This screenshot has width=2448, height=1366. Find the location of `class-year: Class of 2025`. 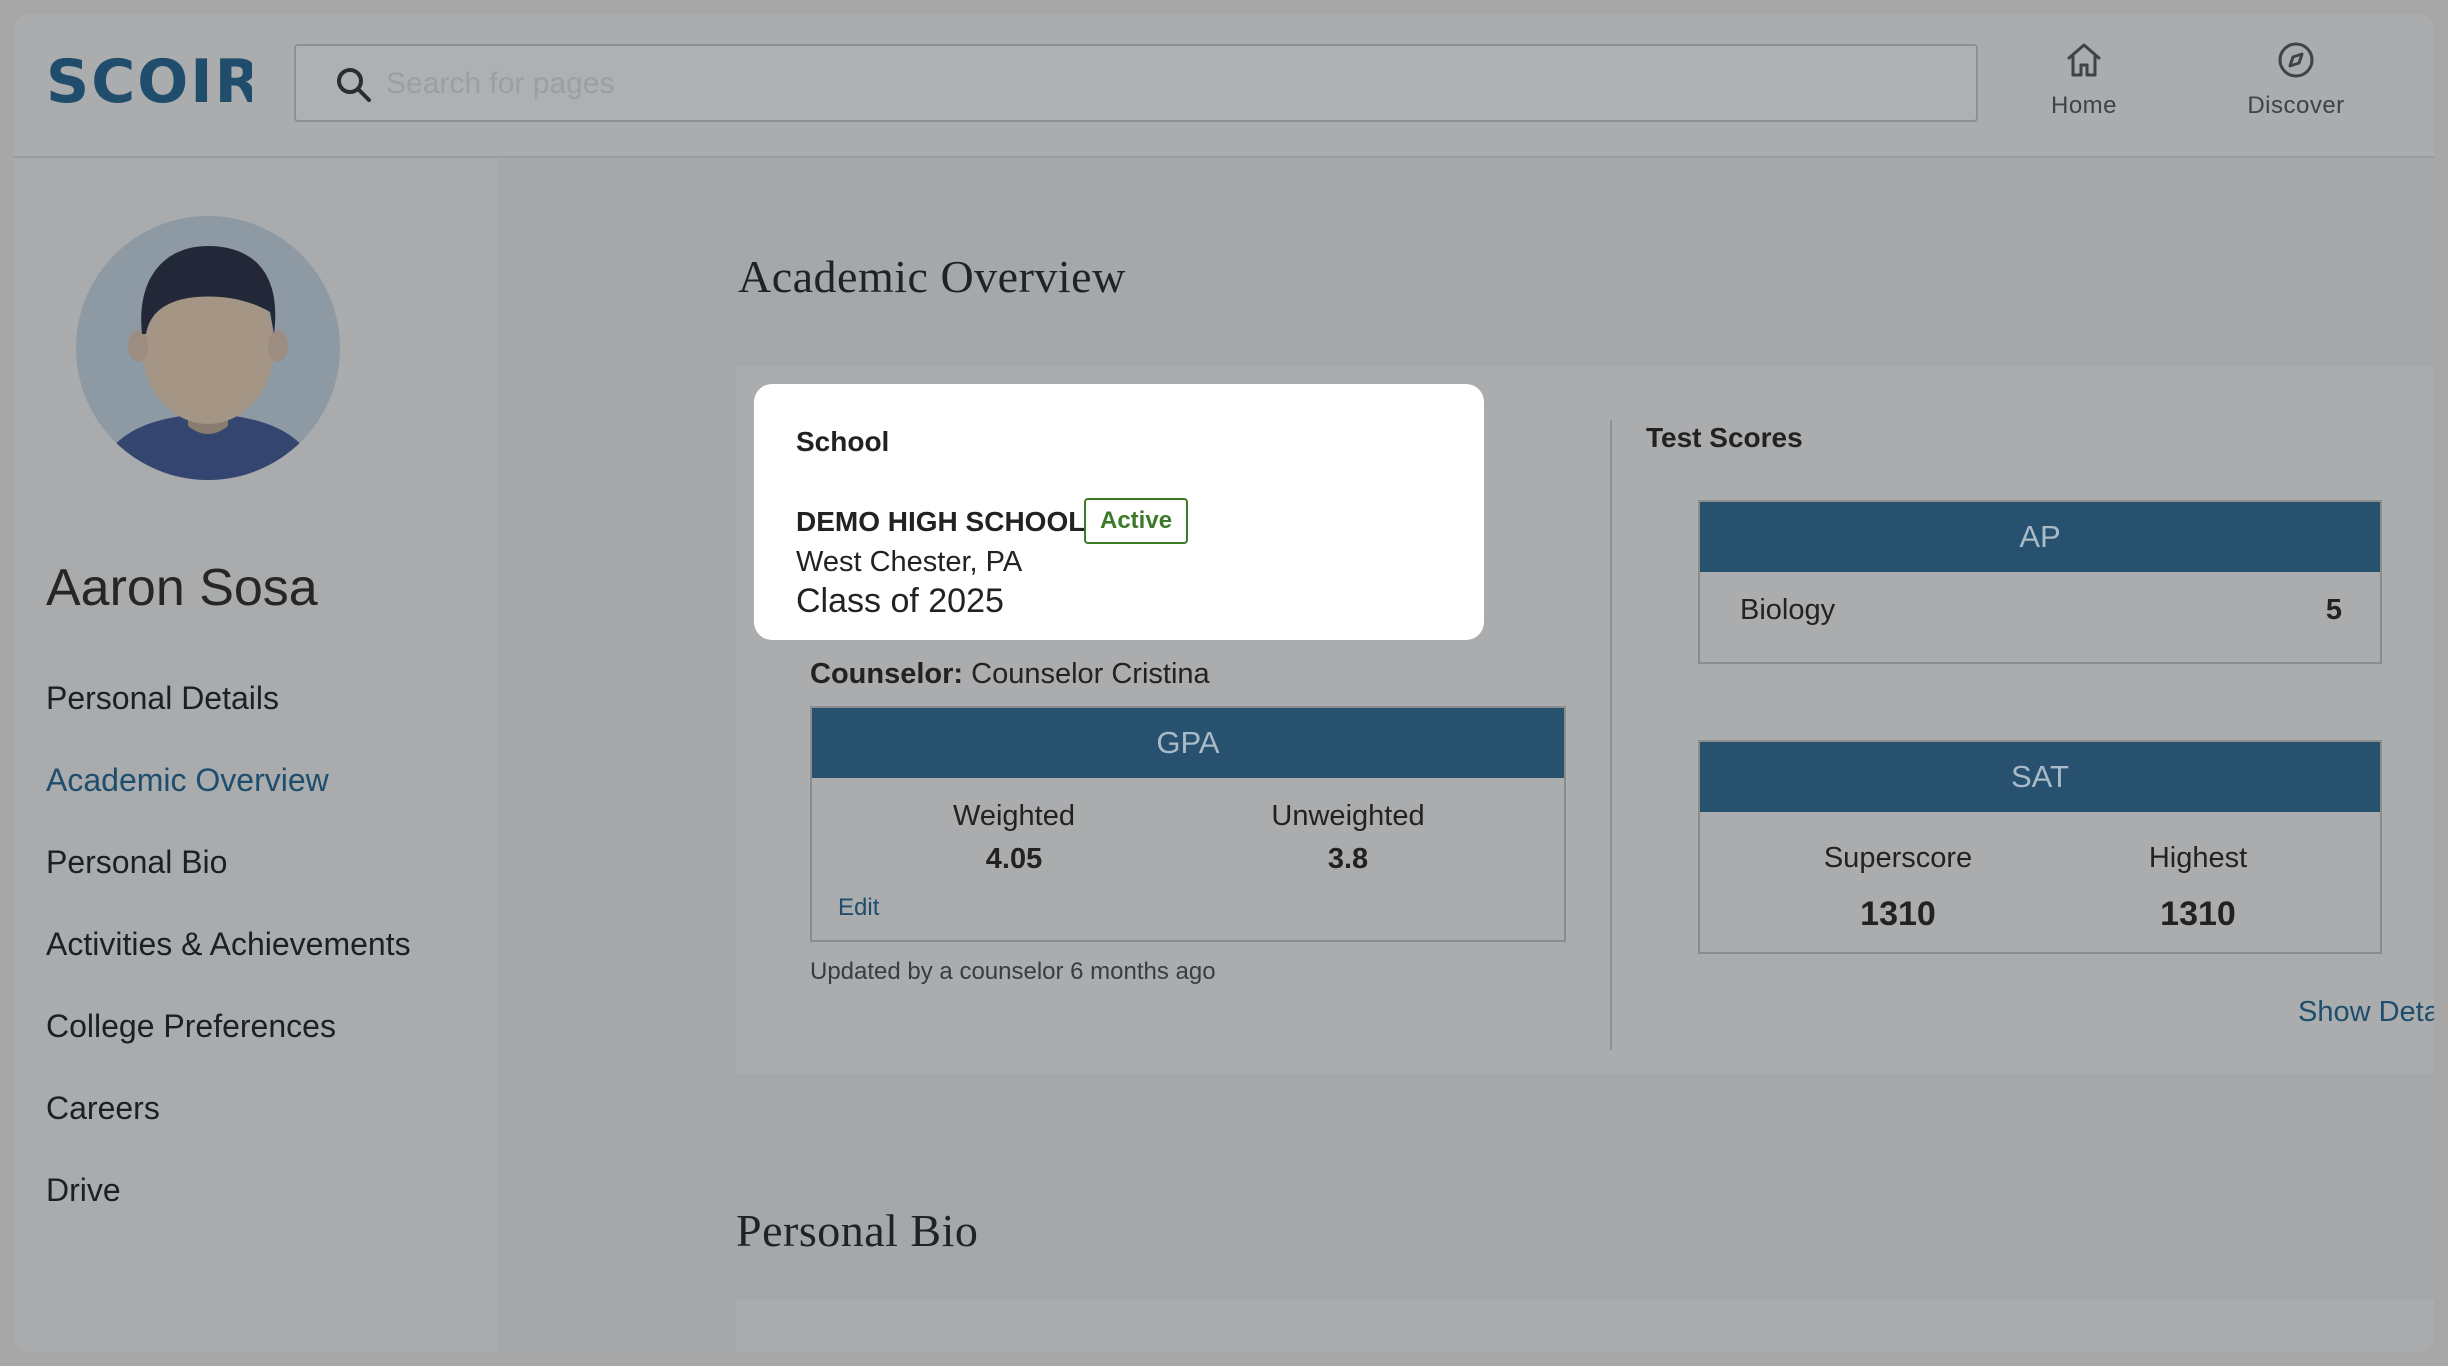

class-year: Class of 2025 is located at coordinates (900, 601).